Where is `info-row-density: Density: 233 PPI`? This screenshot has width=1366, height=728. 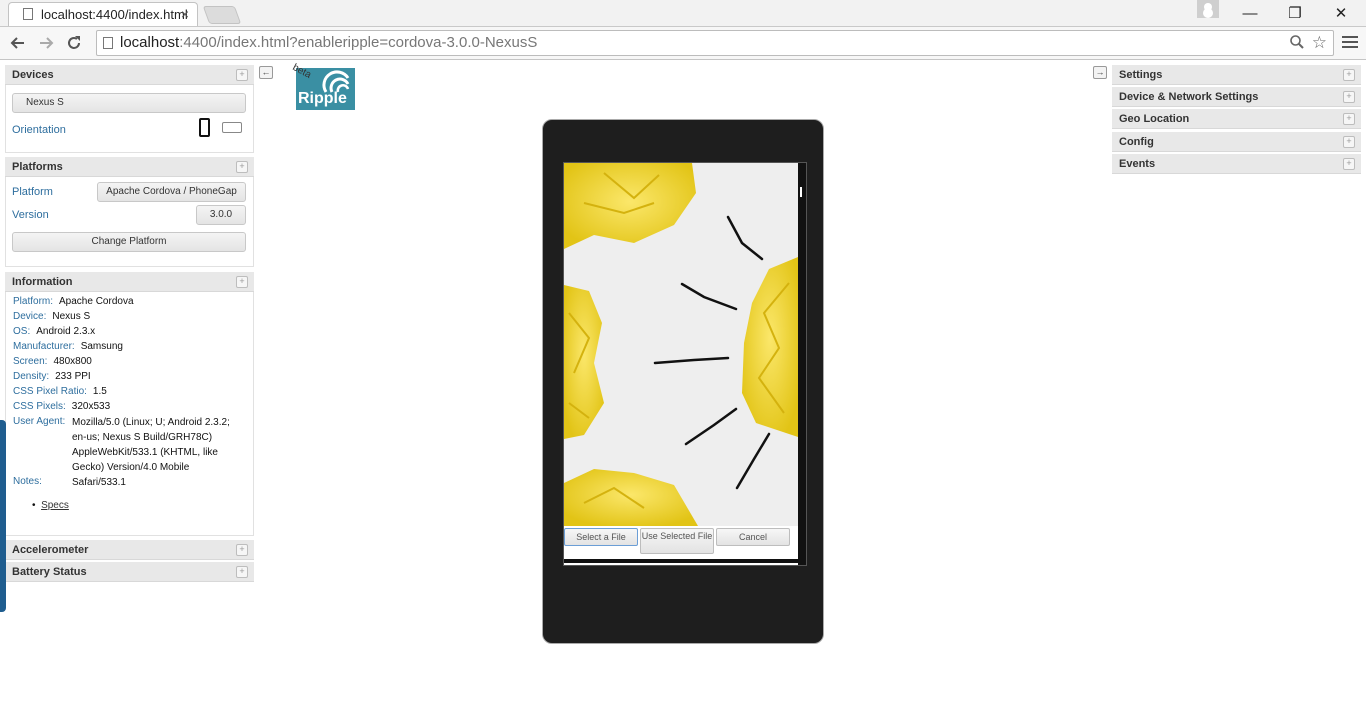 info-row-density: Density: 233 PPI is located at coordinates (52, 376).